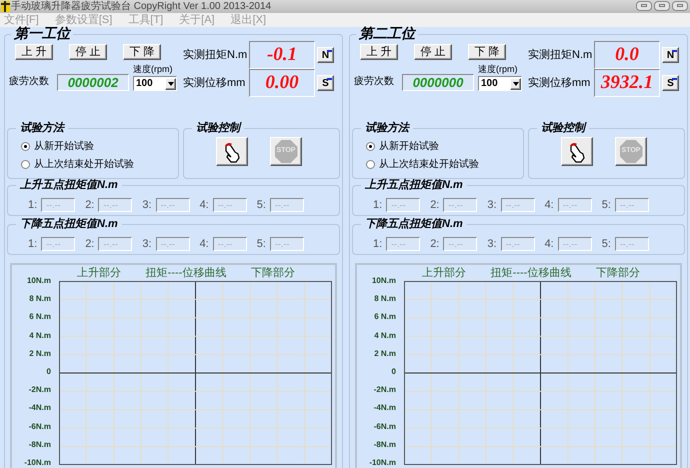 Image resolution: width=690 pixels, height=468 pixels. Describe the element at coordinates (141, 7) in the screenshot. I see `window-title: 手动玻璃升降器疲劳试验台 CopyRight Ver 1.00 2013-2014` at that location.